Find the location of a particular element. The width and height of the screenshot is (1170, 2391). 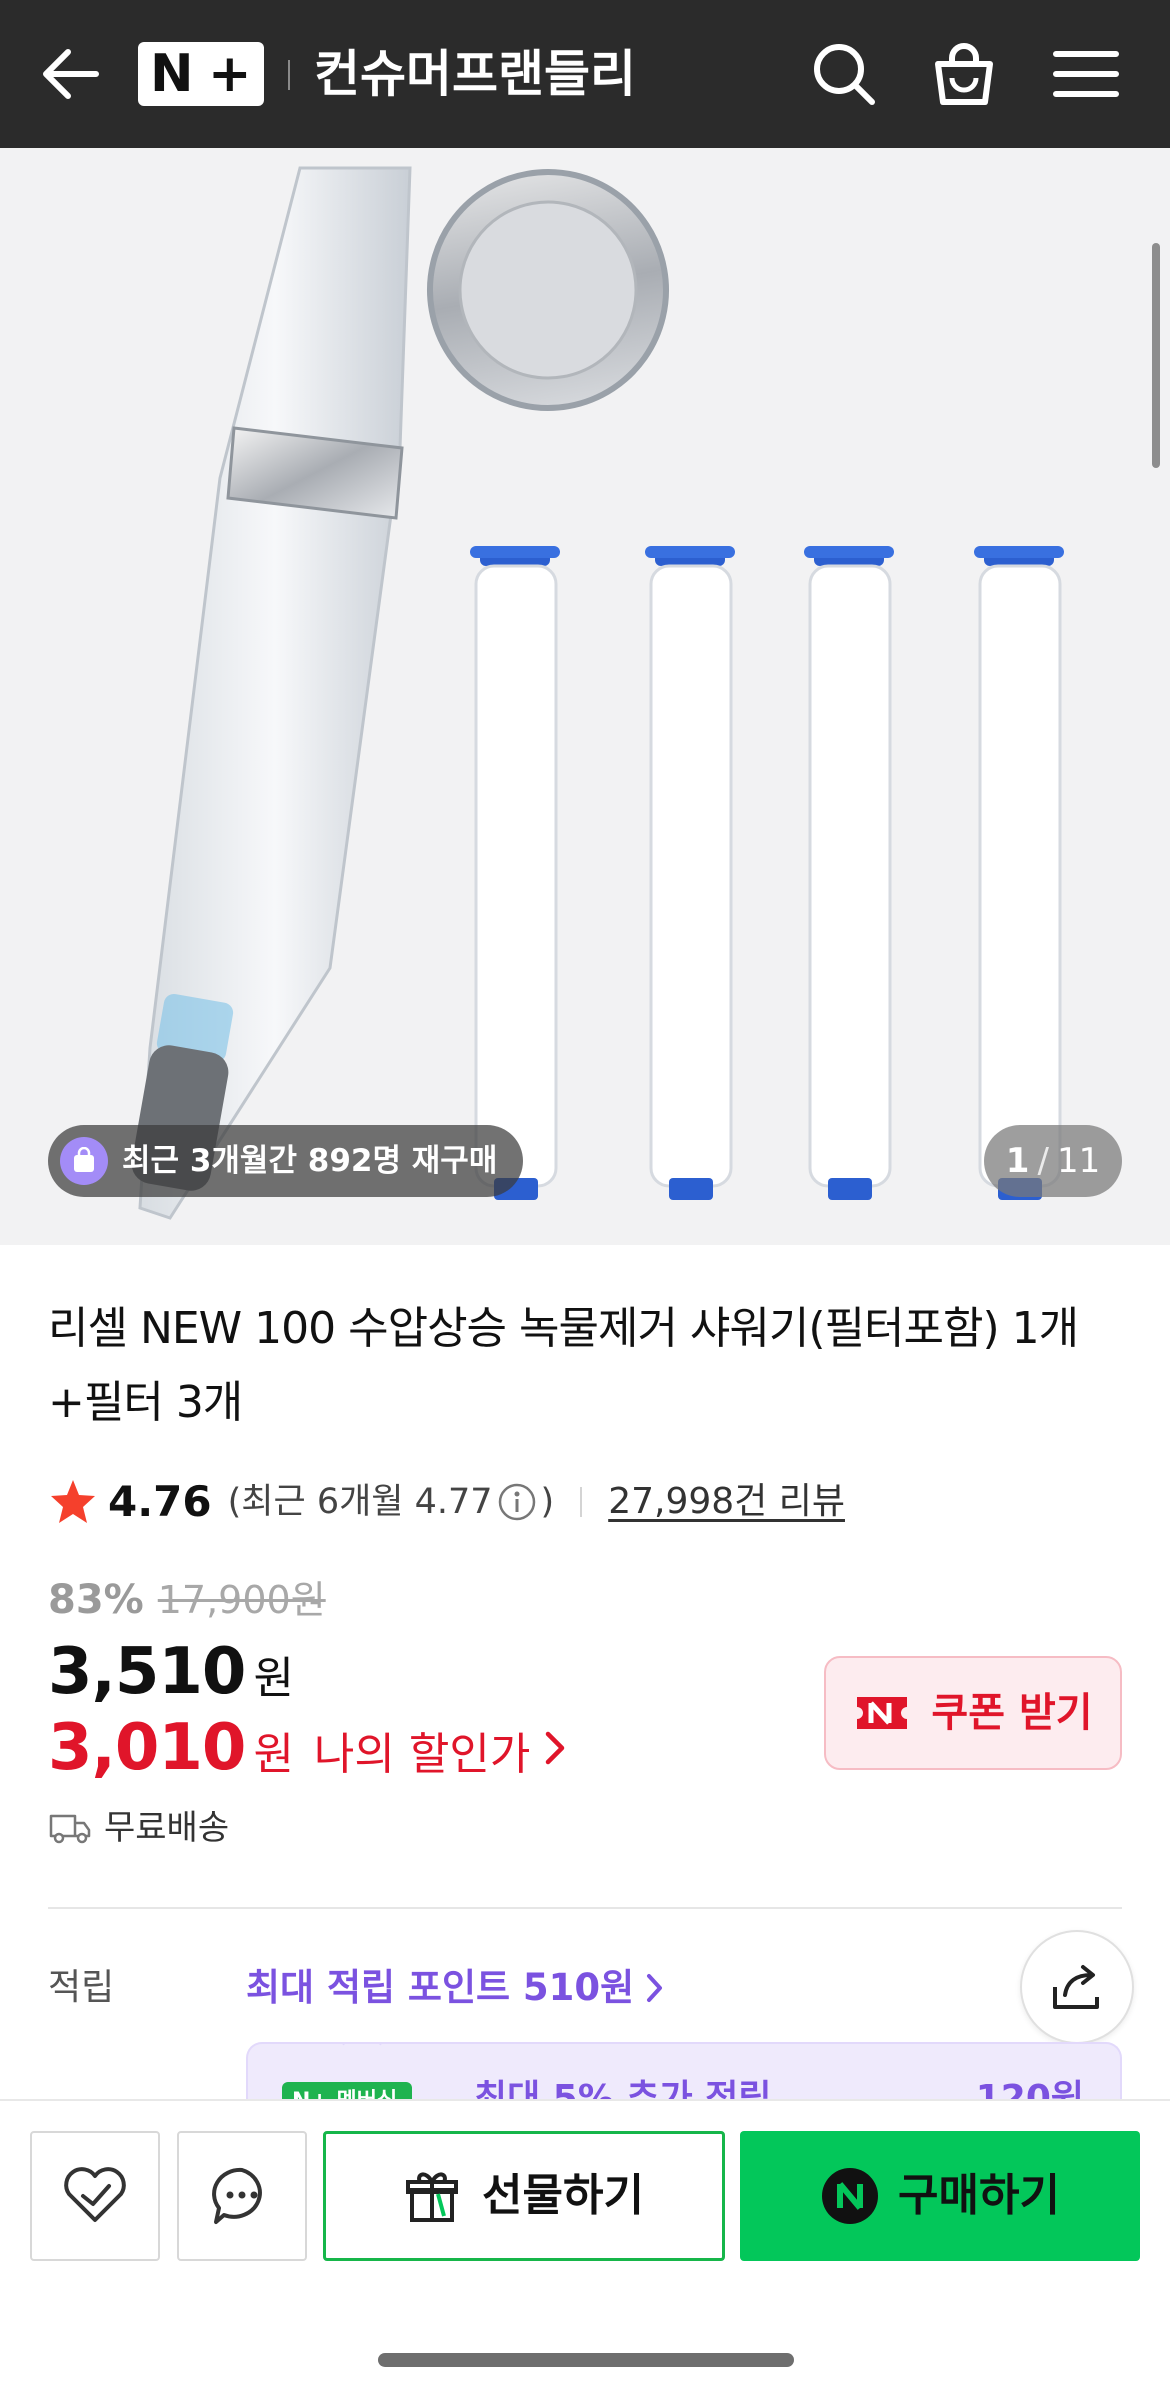

discount-rate: 83% is located at coordinates (96, 1600).